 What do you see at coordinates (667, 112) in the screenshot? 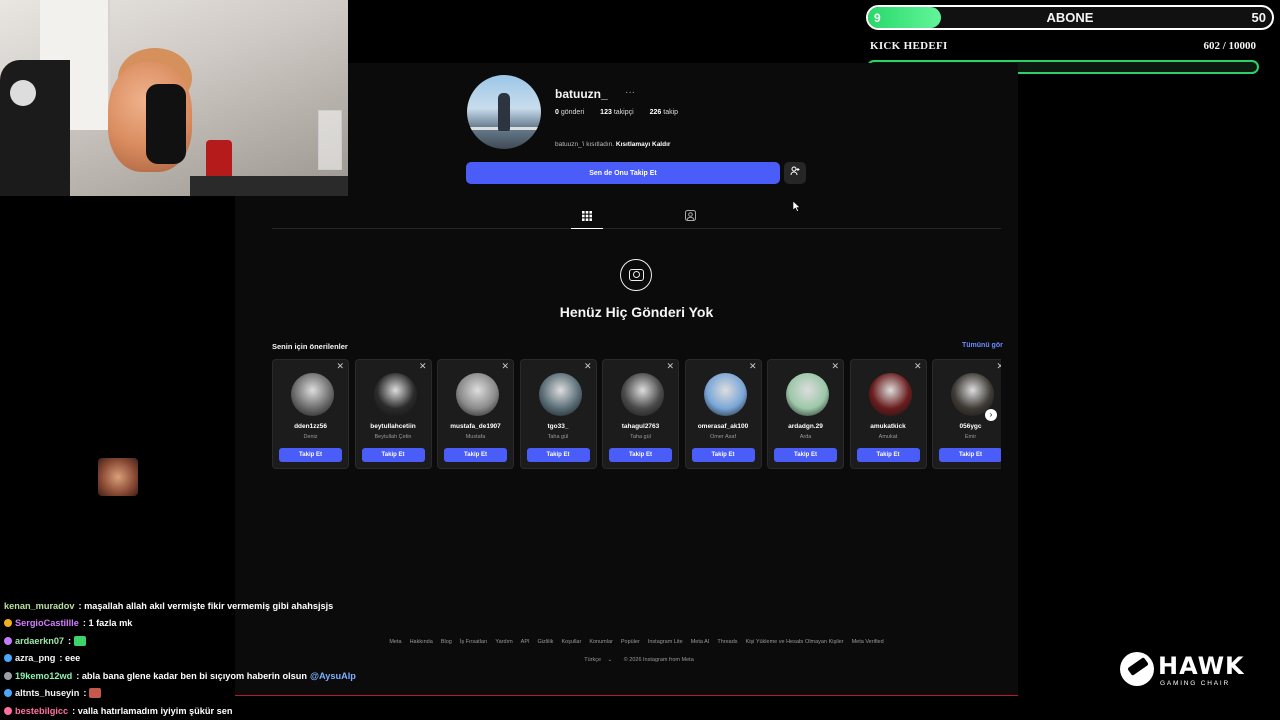
I see `stat-following: 226 takip` at bounding box center [667, 112].